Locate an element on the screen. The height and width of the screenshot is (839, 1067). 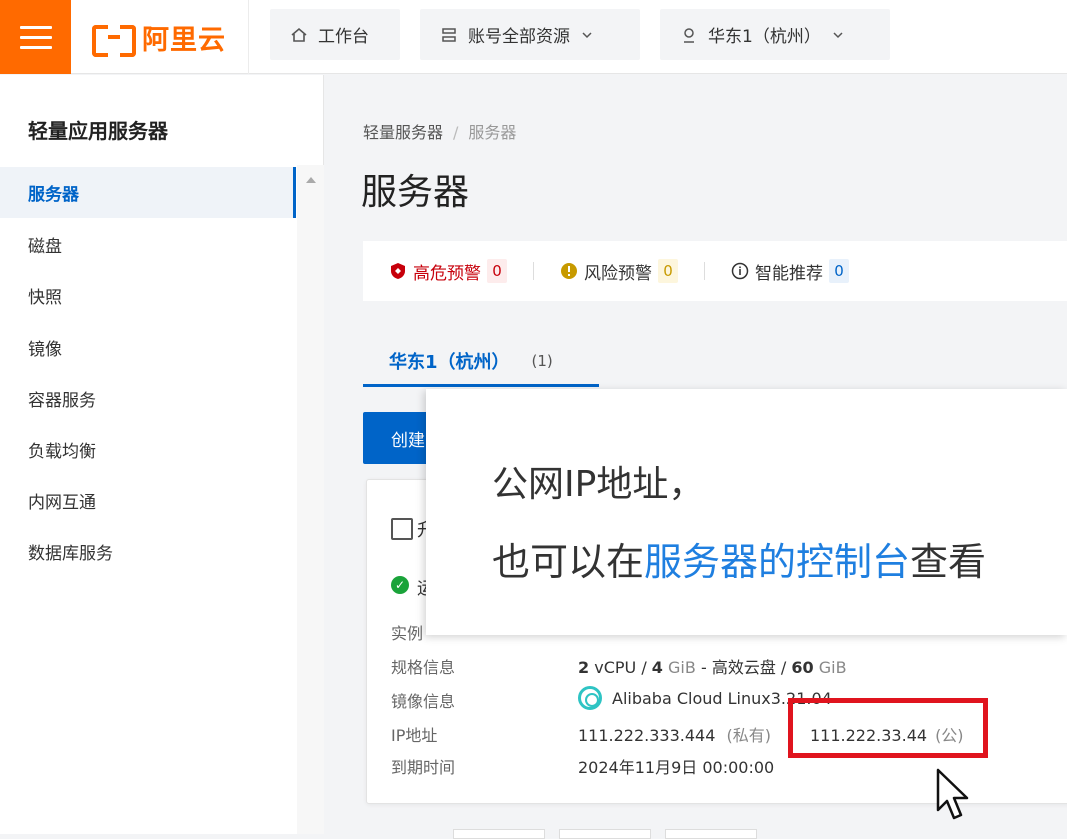
mouse-cursor-icon is located at coordinates (952, 794).